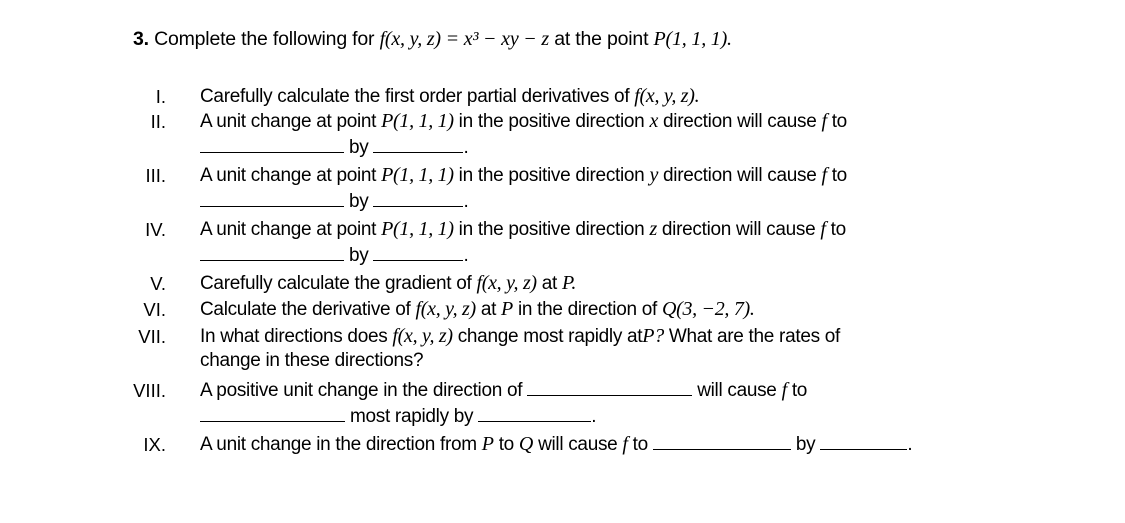 Image resolution: width=1125 pixels, height=523 pixels. I want to click on item-4-f: f, so click(823, 229).